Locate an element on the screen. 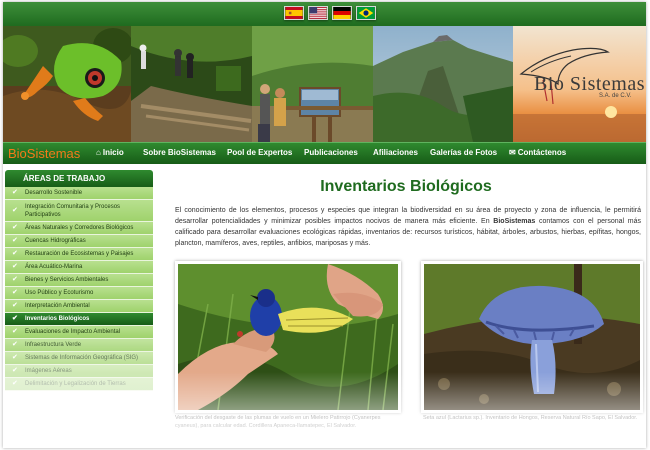 This screenshot has height=450, width=650. sidebar-item-label: Cuencas Hidrográficas is located at coordinates (55, 241).